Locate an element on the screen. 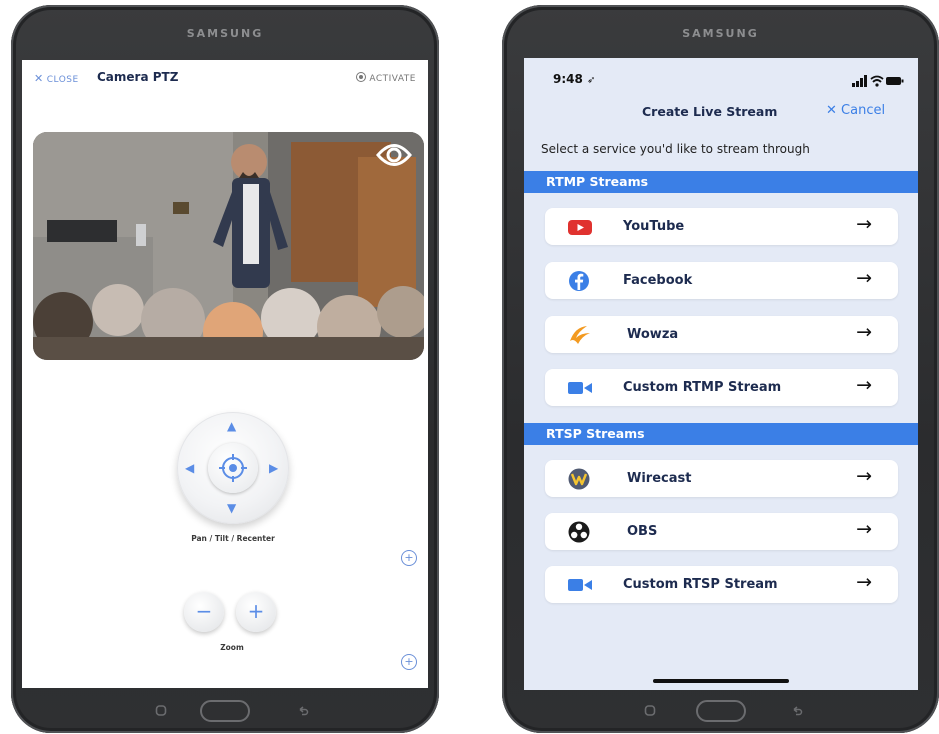  status-icons is located at coordinates (878, 81).